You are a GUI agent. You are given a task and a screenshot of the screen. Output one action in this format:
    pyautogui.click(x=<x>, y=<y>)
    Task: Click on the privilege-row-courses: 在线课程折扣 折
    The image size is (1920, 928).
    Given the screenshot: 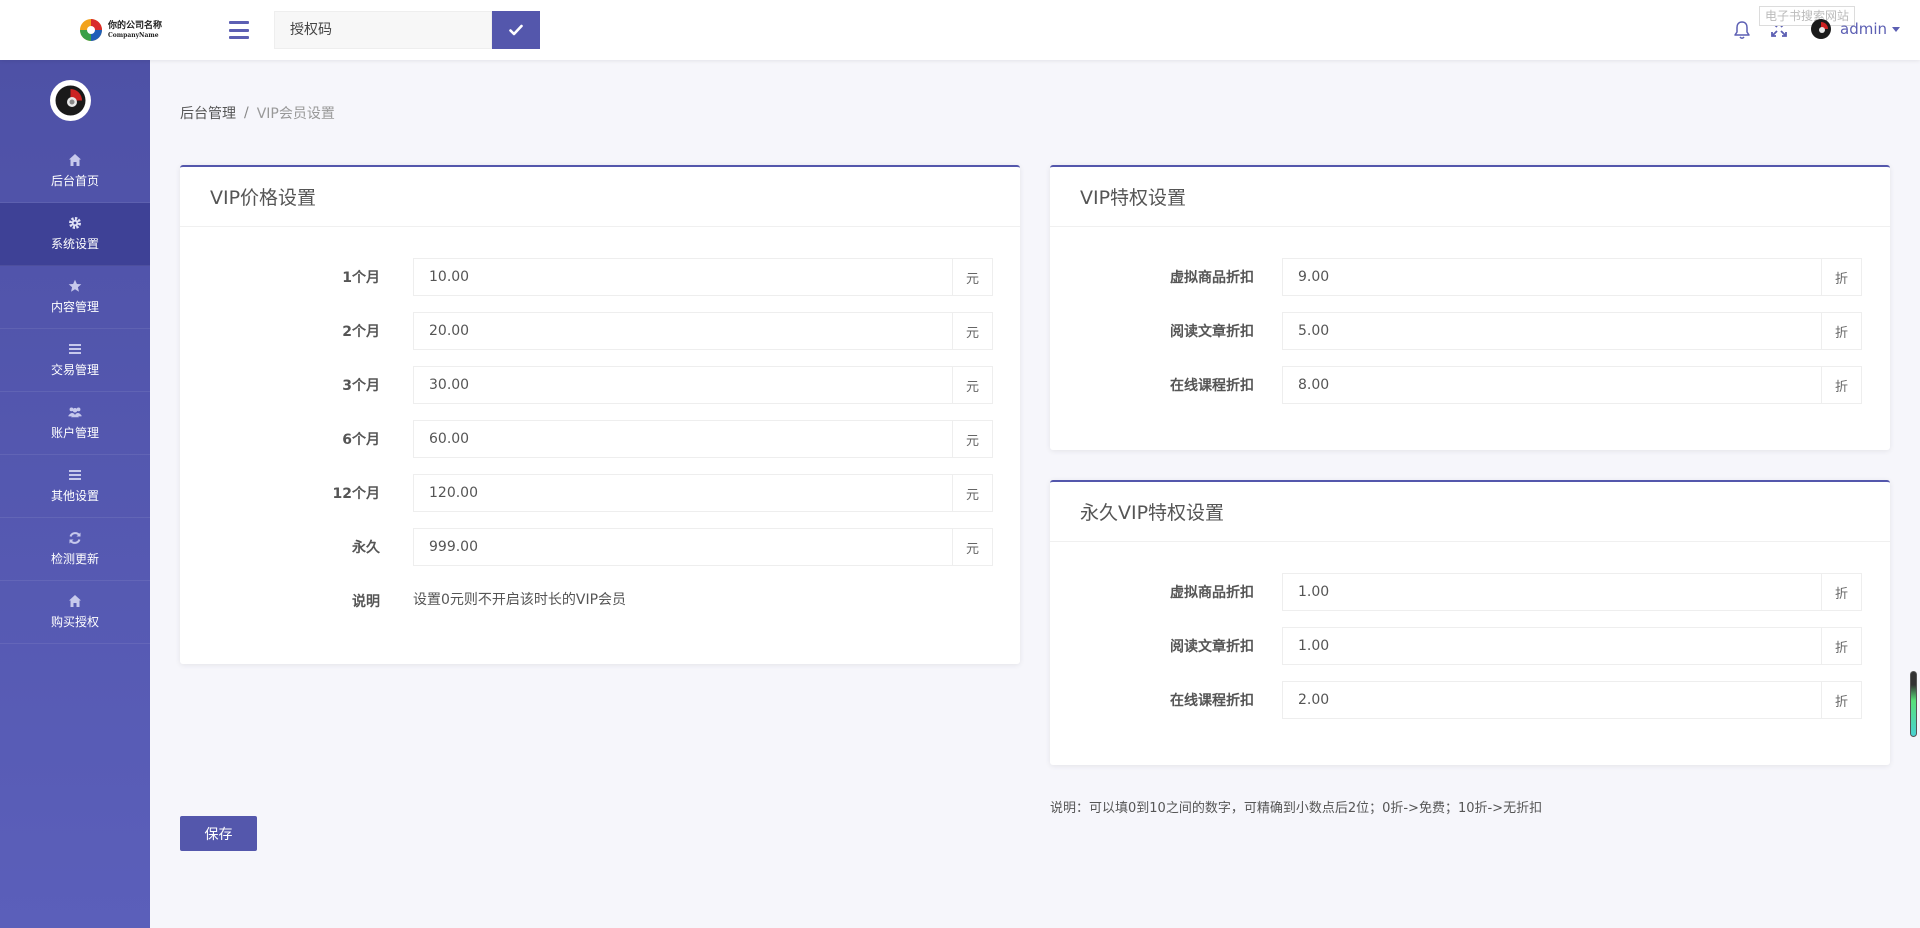 What is the action you would take?
    pyautogui.click(x=1470, y=385)
    